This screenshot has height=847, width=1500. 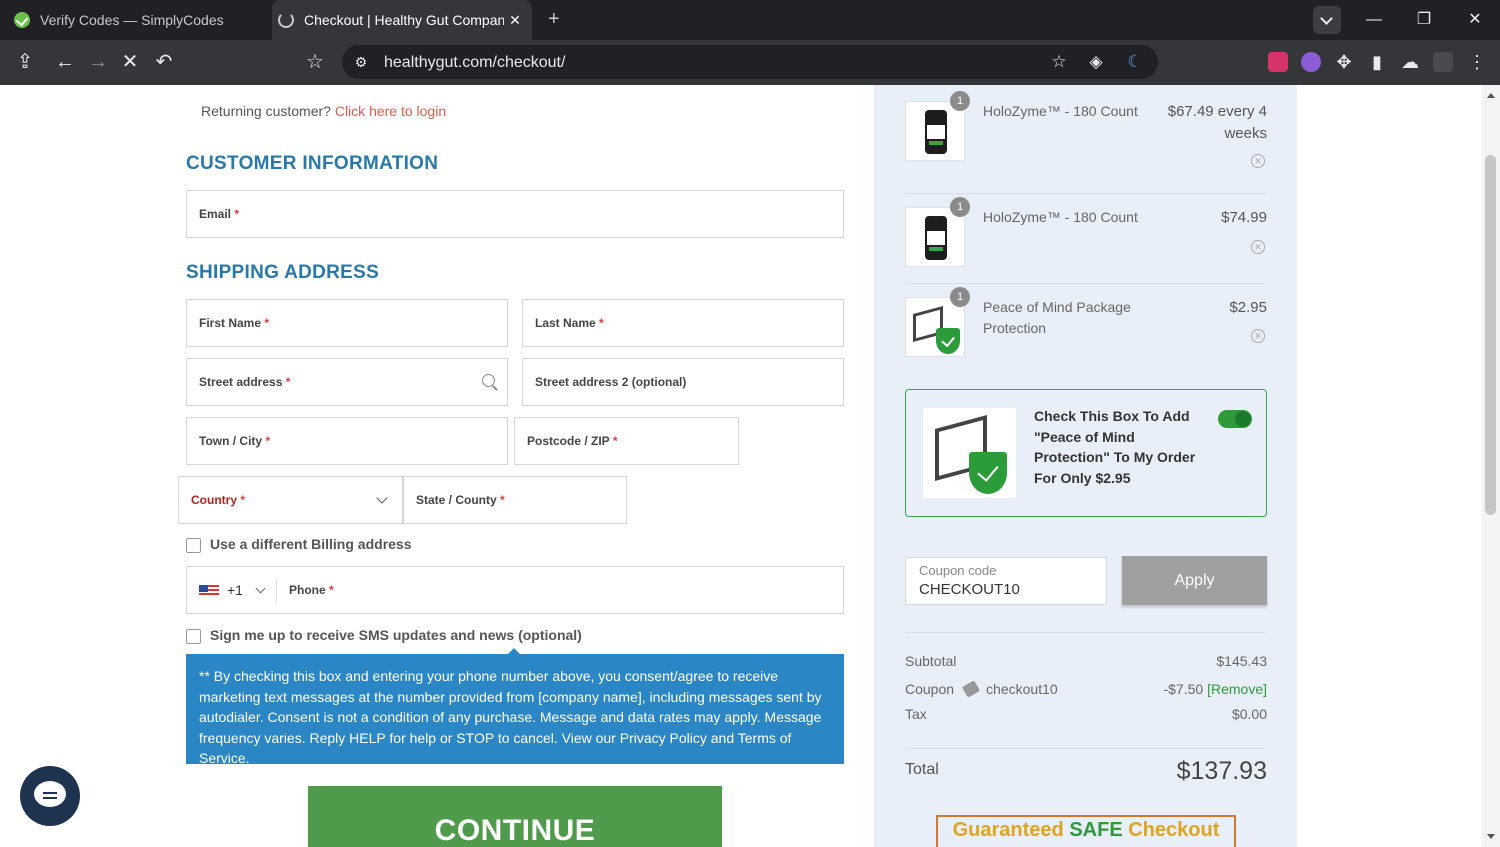 I want to click on chat-bubble-icon, so click(x=50, y=796).